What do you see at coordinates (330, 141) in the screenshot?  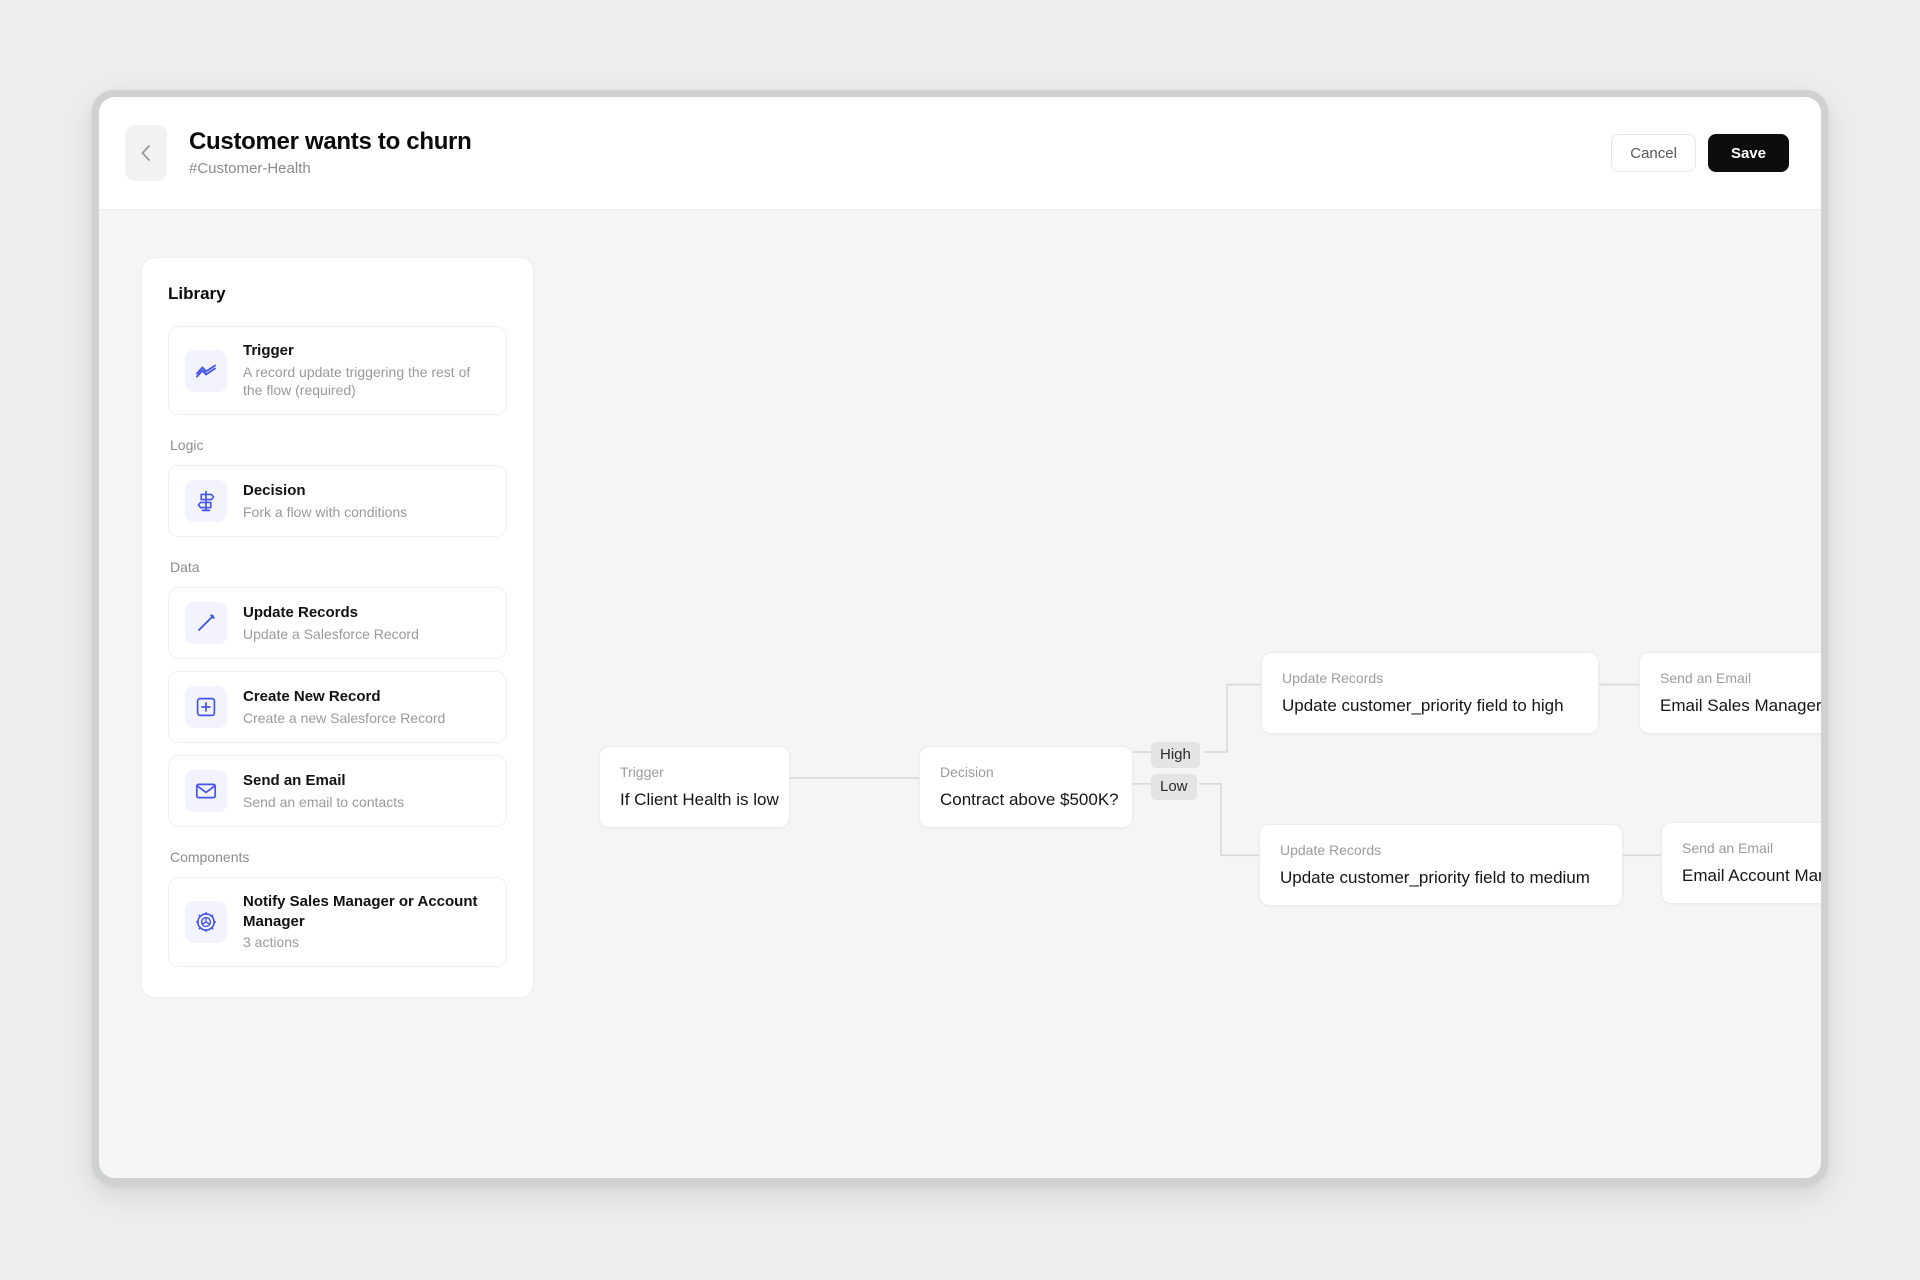 I see `page-title: Customer wants to churn` at bounding box center [330, 141].